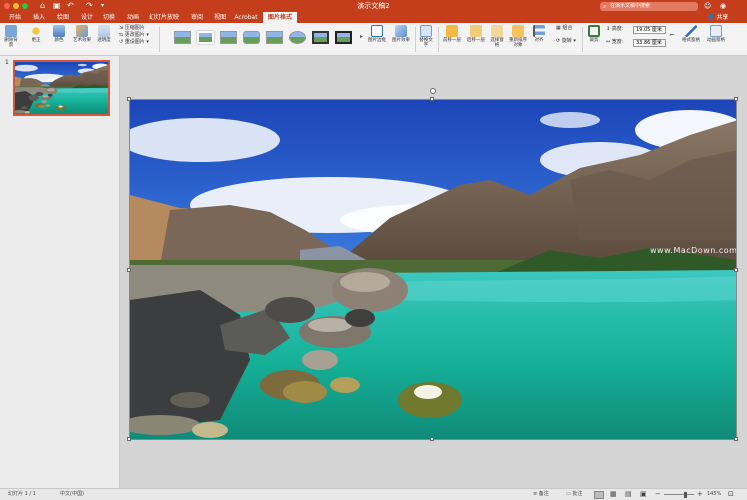 This screenshot has width=747, height=500. I want to click on tab-slideshow: 幻灯片放映, so click(164, 17).